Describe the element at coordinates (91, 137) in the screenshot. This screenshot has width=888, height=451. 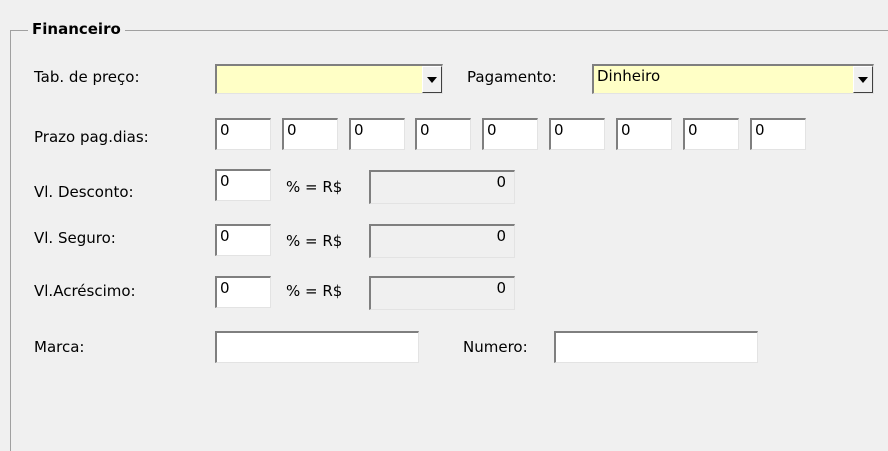
I see `prazo-label: Prazo pag.dias:` at that location.